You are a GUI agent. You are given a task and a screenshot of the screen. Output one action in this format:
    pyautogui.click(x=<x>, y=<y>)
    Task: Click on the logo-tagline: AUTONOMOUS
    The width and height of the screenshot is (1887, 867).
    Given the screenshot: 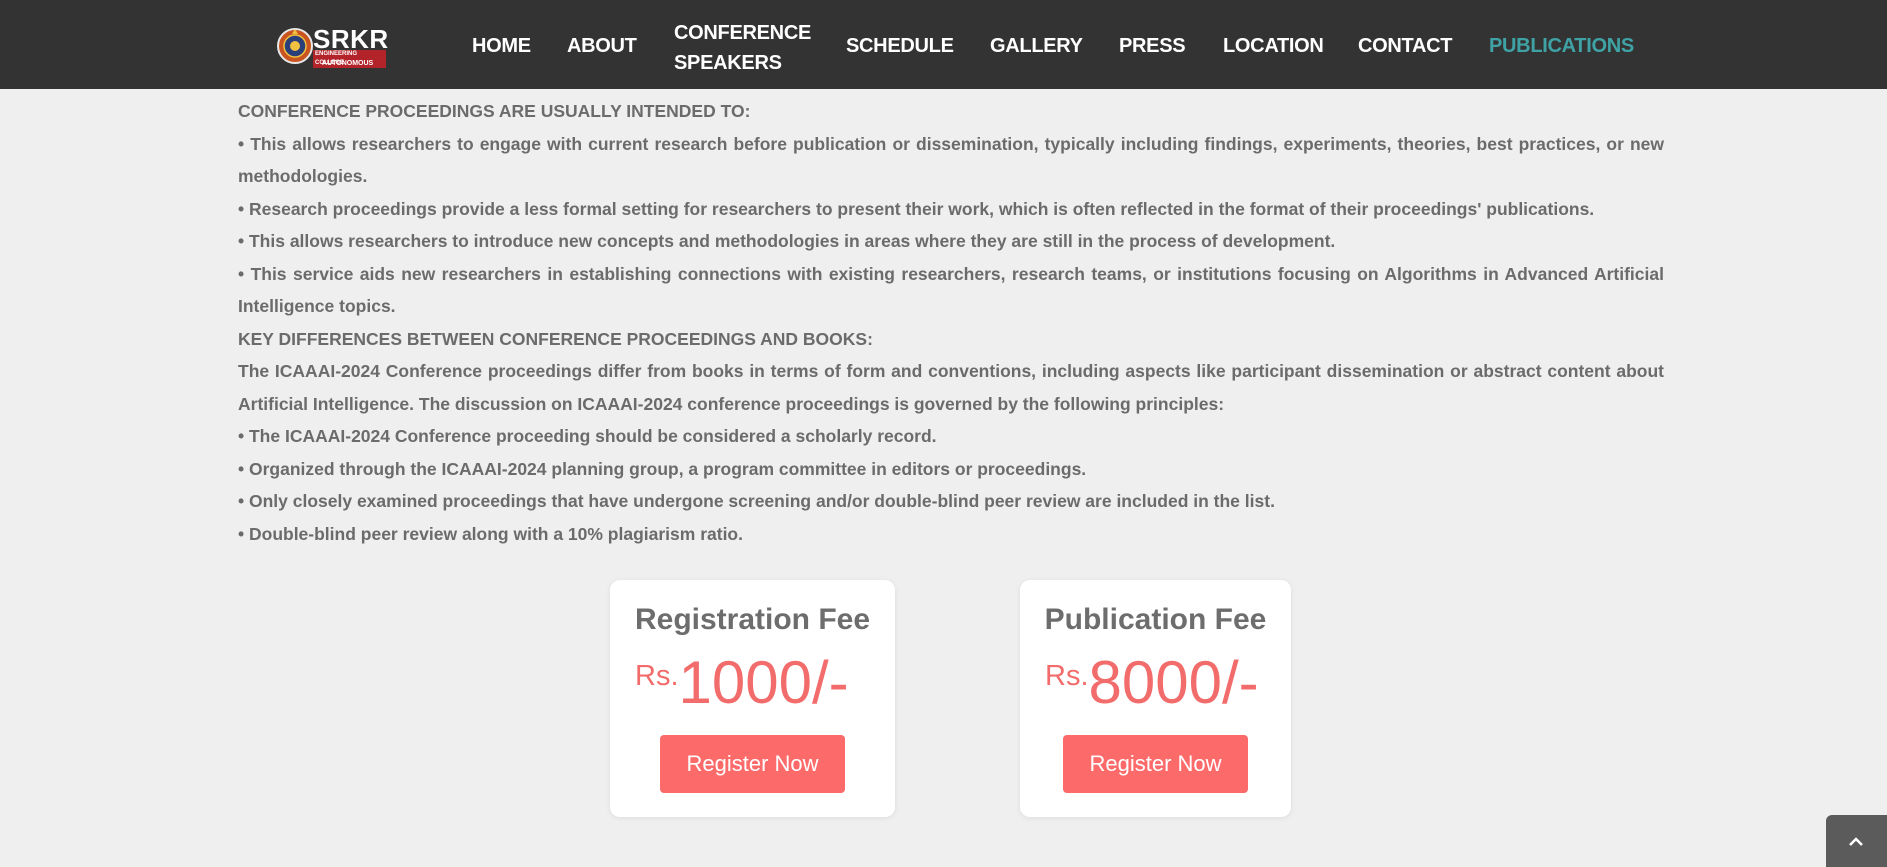 What is the action you would take?
    pyautogui.click(x=348, y=63)
    